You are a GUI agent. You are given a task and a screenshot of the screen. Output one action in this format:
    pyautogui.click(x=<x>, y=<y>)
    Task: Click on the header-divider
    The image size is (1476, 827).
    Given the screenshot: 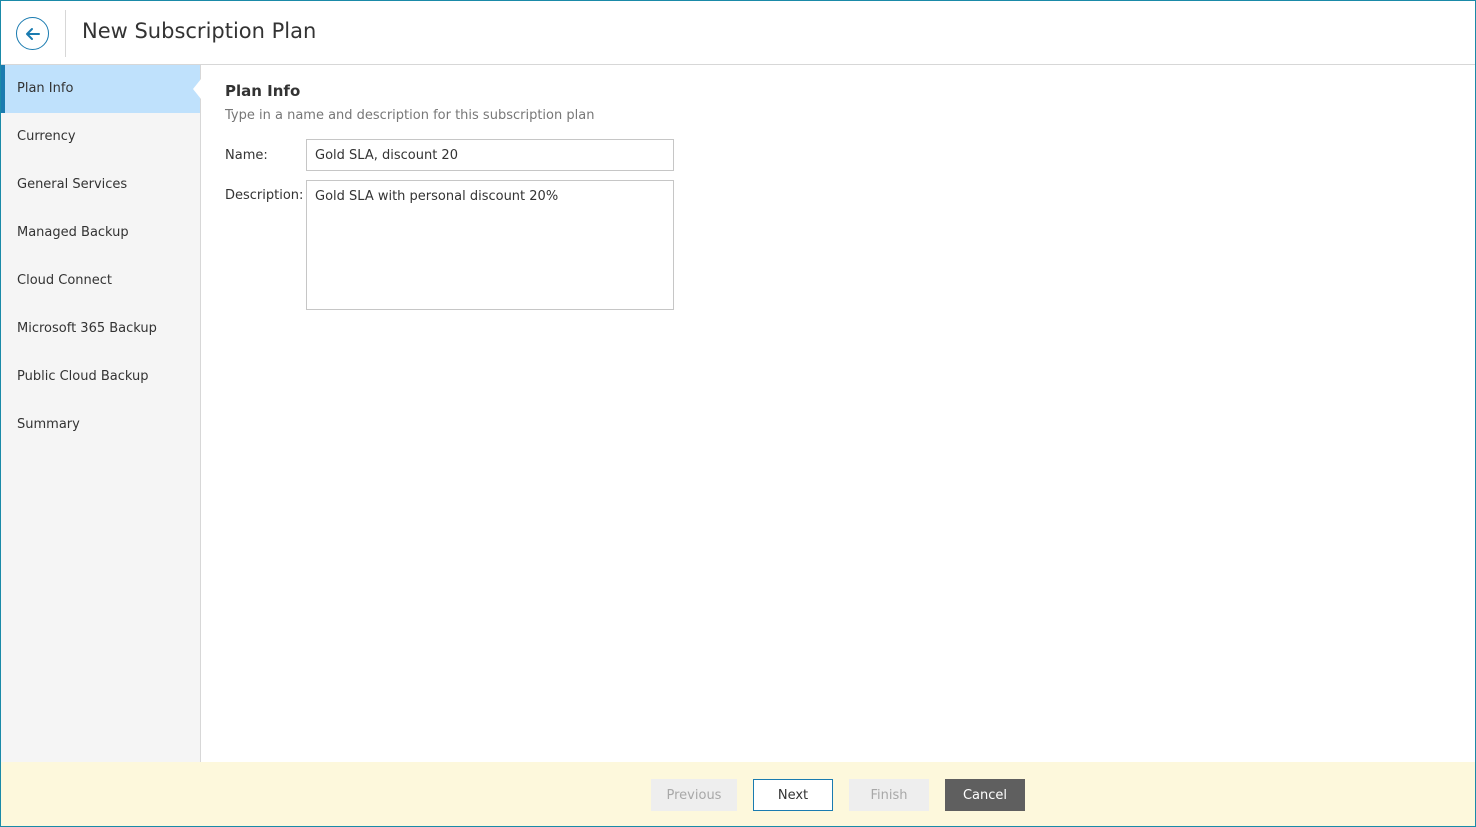 What is the action you would take?
    pyautogui.click(x=65, y=33)
    